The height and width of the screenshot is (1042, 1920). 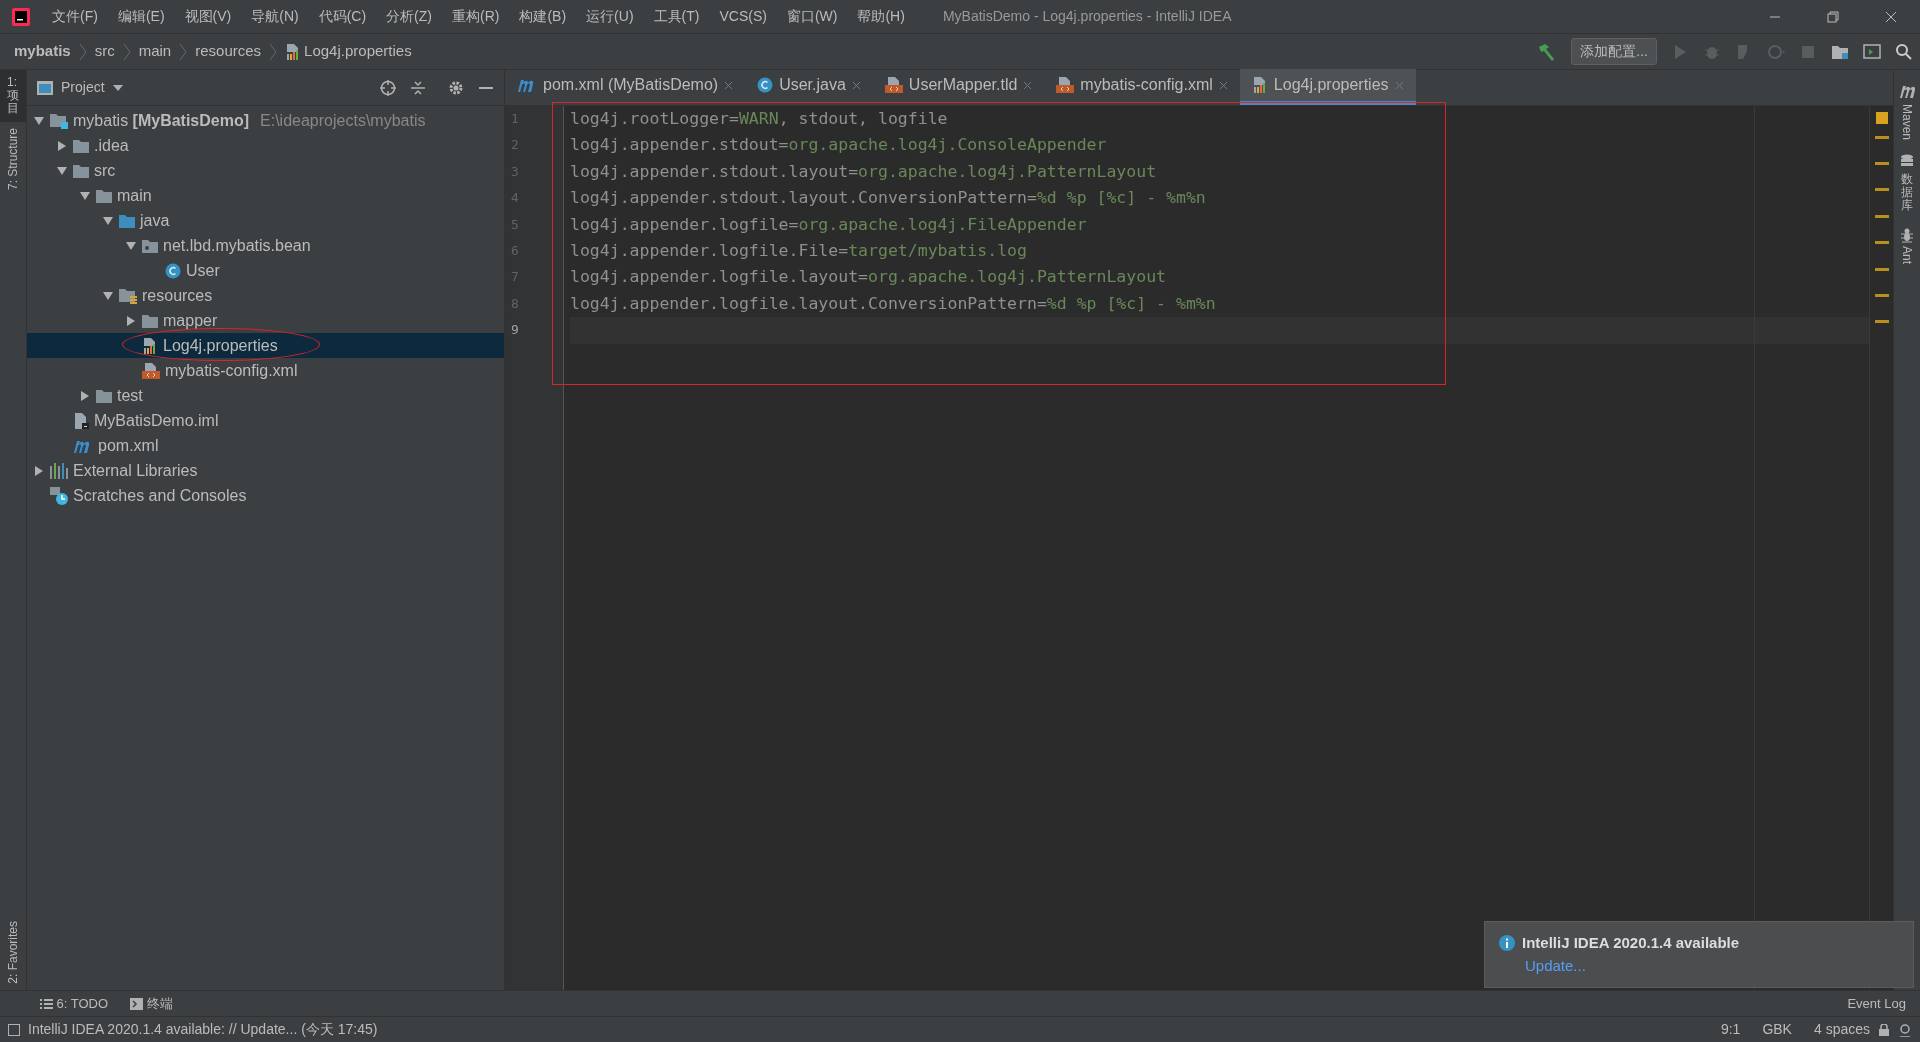 What do you see at coordinates (1876, 1003) in the screenshot?
I see `event-log-tab: Event Log` at bounding box center [1876, 1003].